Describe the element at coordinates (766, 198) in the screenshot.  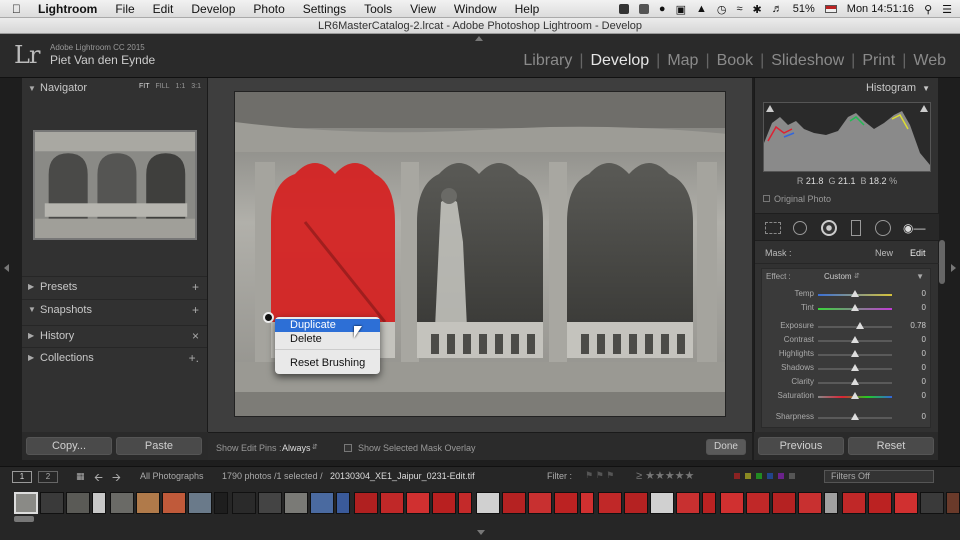
I see `original-photo-checkbox` at that location.